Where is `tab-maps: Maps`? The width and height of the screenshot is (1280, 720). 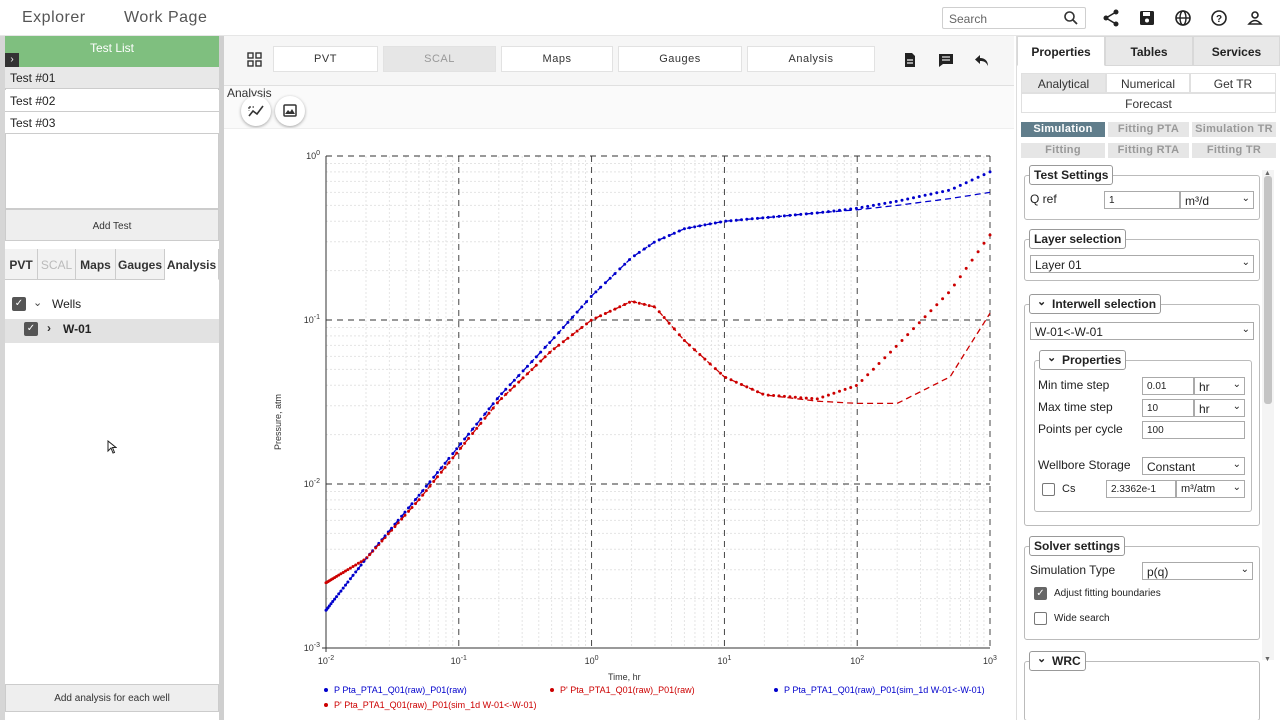 tab-maps: Maps is located at coordinates (96, 264).